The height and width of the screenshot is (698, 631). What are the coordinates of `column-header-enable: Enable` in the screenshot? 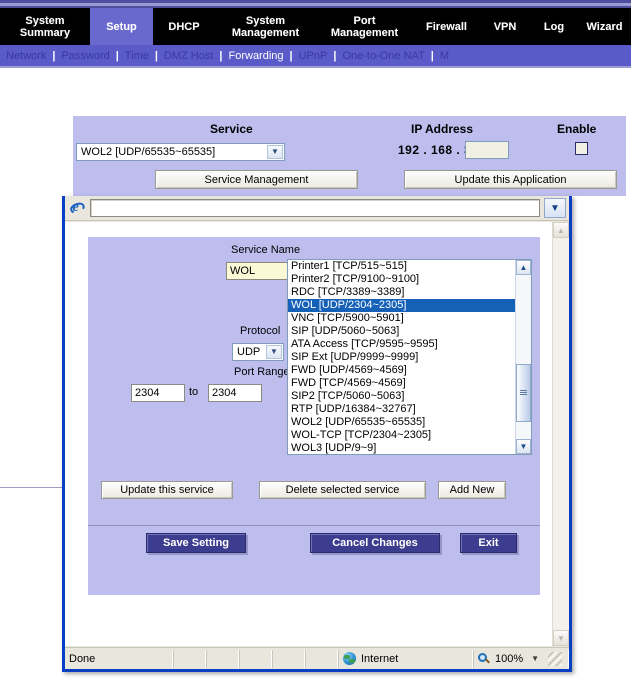 It's located at (577, 129).